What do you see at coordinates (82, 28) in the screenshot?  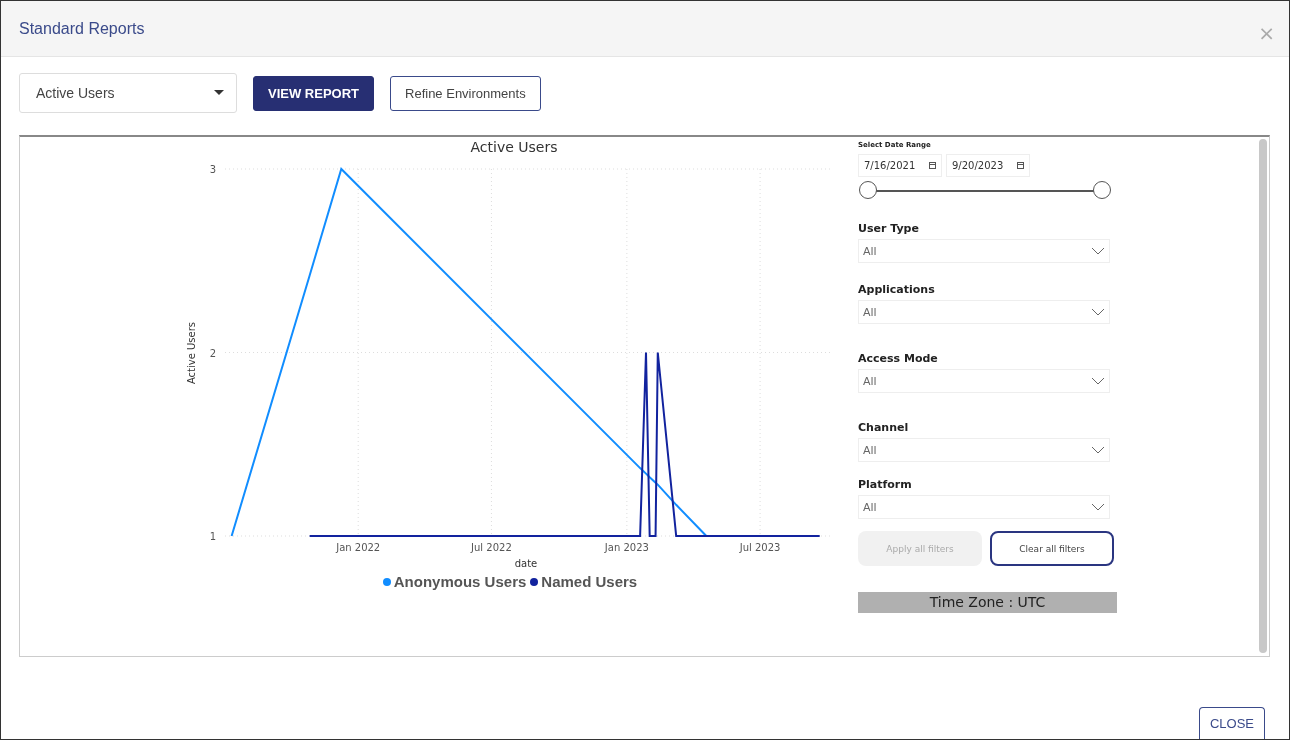 I see `window-title: Standard Reports` at bounding box center [82, 28].